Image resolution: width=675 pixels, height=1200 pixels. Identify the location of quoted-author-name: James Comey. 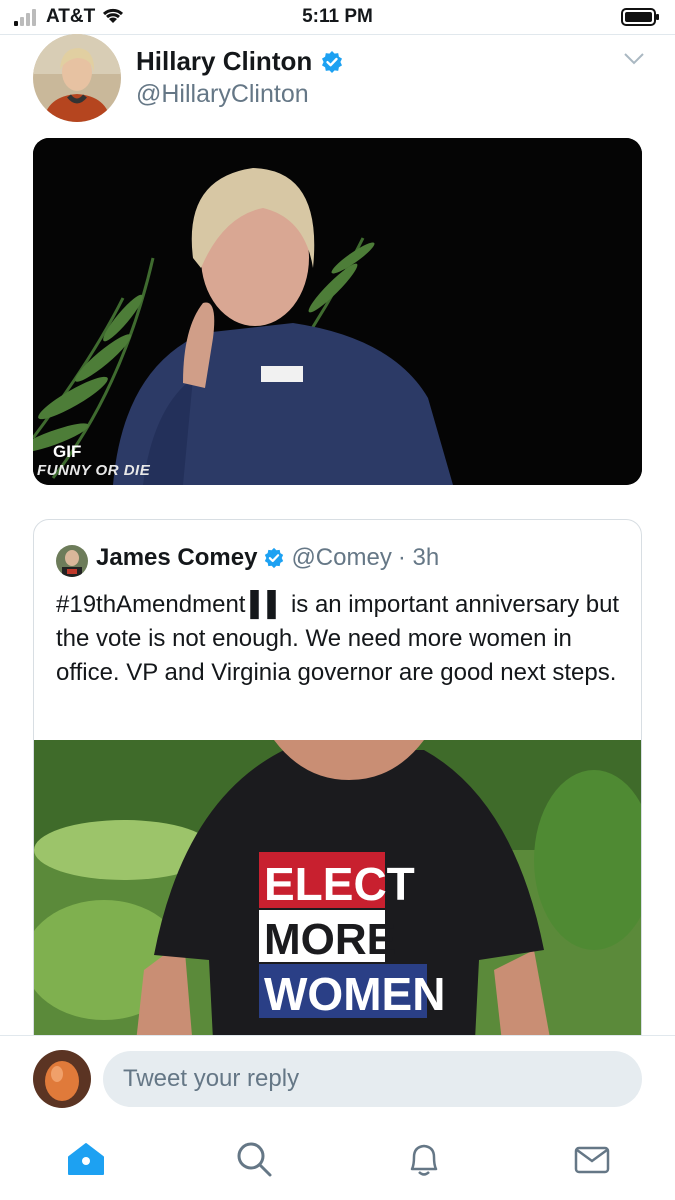
(176, 558).